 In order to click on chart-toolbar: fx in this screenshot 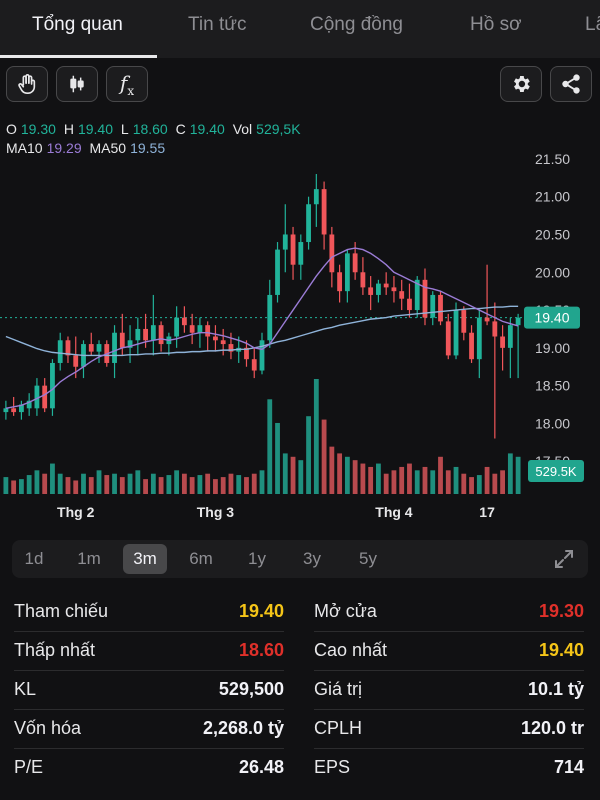, I will do `click(300, 89)`.